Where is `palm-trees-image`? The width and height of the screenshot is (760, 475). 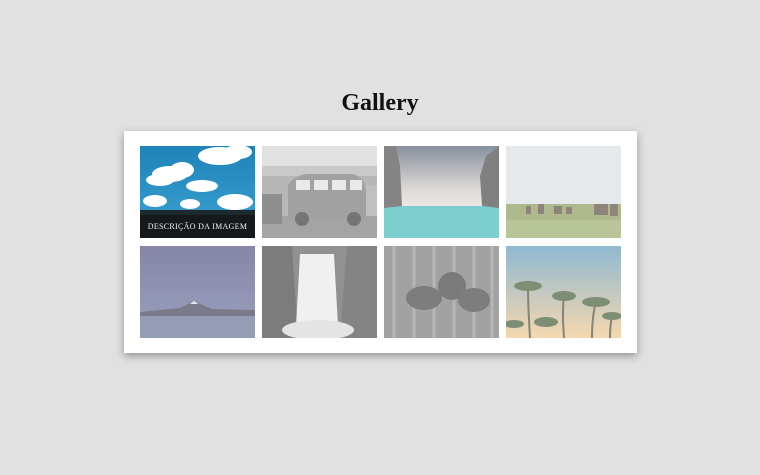 palm-trees-image is located at coordinates (563, 292).